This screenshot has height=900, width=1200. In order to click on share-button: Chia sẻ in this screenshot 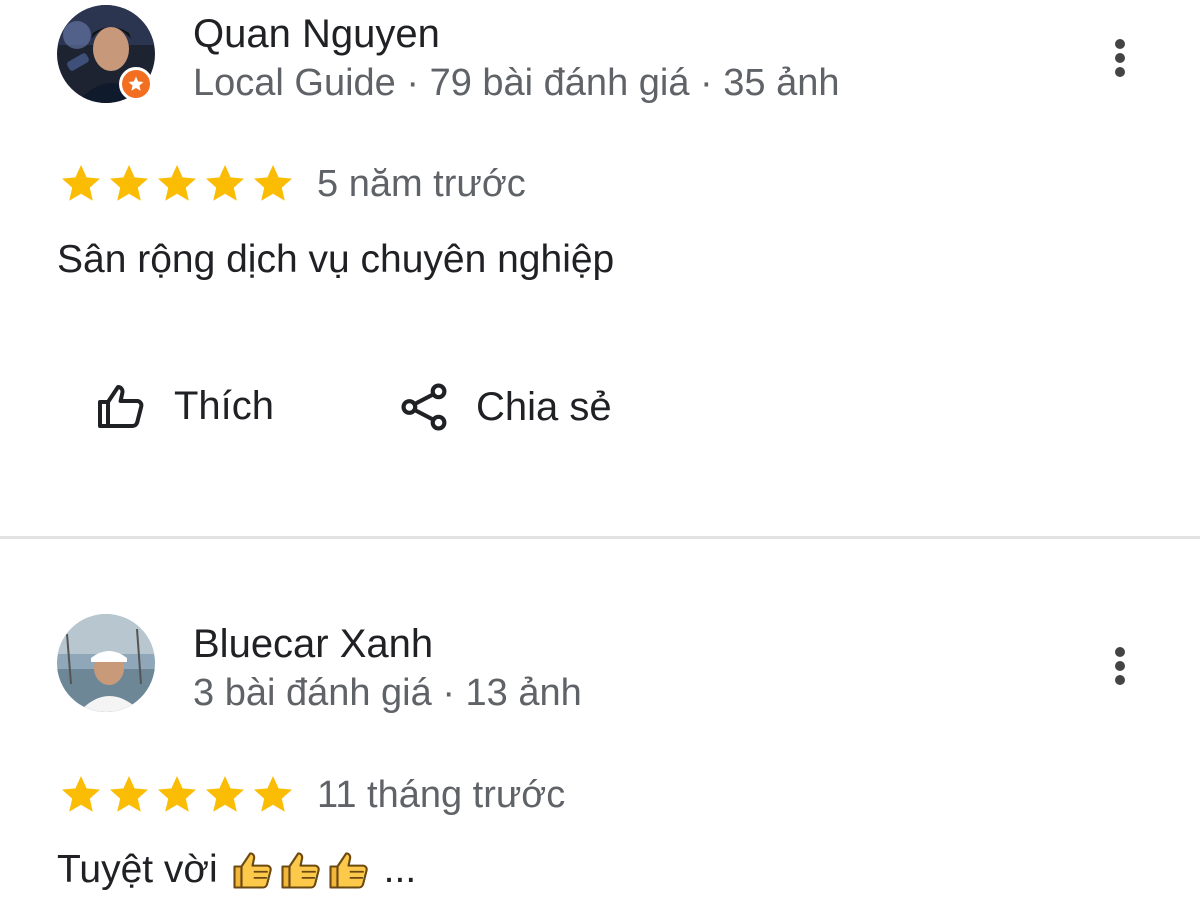, I will do `click(506, 407)`.